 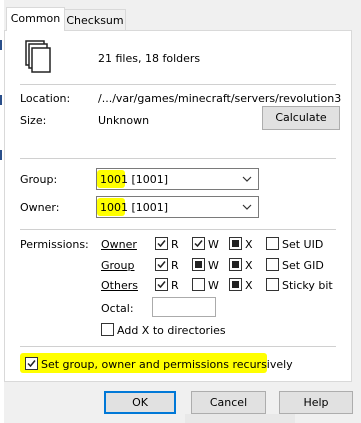 What do you see at coordinates (272, 264) in the screenshot?
I see `setgid-checkbox` at bounding box center [272, 264].